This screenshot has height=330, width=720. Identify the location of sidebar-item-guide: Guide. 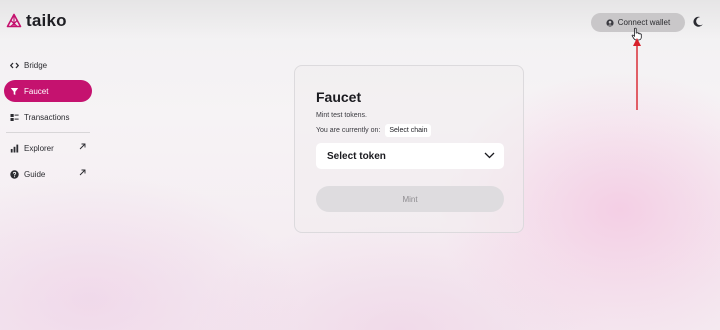
(48, 174).